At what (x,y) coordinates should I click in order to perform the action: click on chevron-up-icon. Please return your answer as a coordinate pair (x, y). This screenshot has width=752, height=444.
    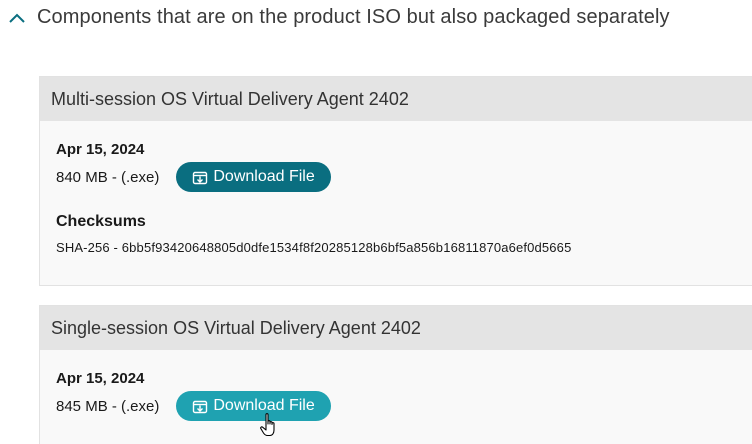
    Looking at the image, I should click on (17, 18).